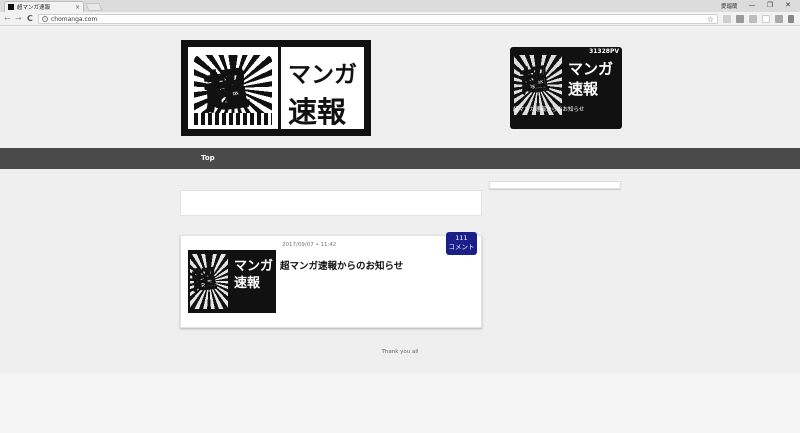 The width and height of the screenshot is (800, 433). What do you see at coordinates (400, 6) in the screenshot?
I see `tab-bar: 超マンガ速報 × 愛瑠蘭 — ❐ ✕` at bounding box center [400, 6].